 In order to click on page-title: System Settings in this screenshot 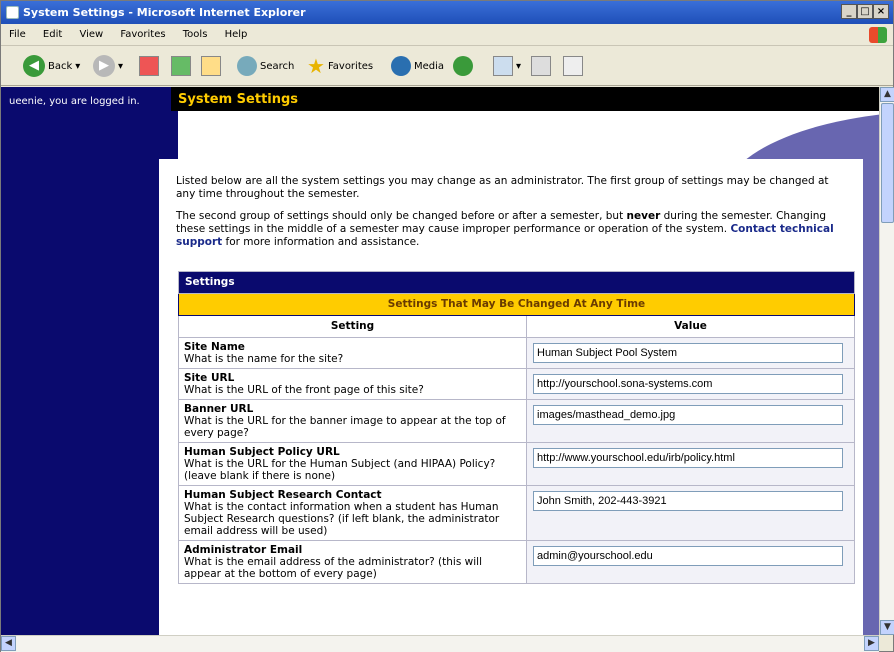, I will do `click(238, 99)`.